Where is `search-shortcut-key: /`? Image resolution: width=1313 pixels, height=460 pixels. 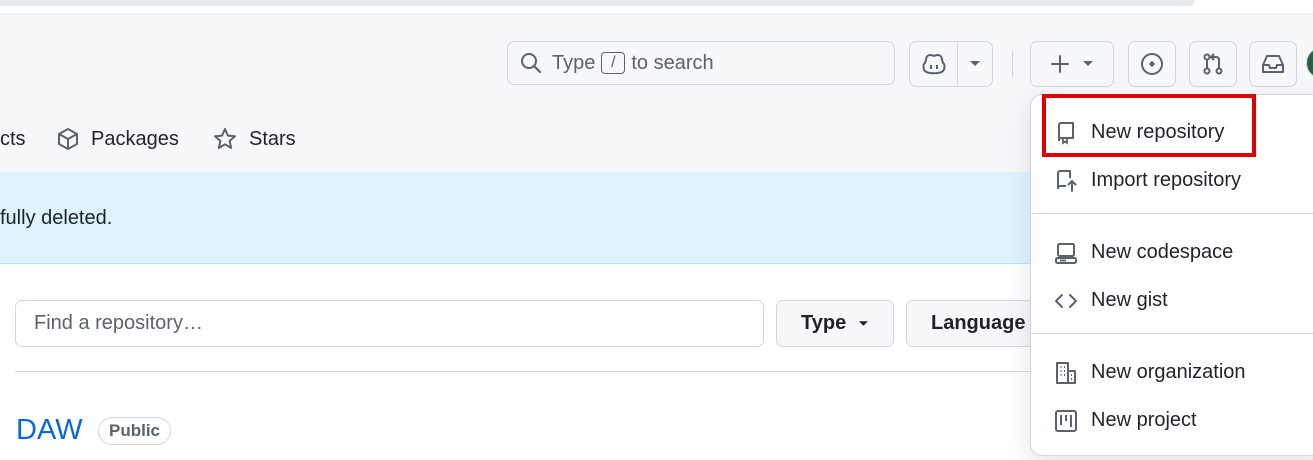 search-shortcut-key: / is located at coordinates (613, 63).